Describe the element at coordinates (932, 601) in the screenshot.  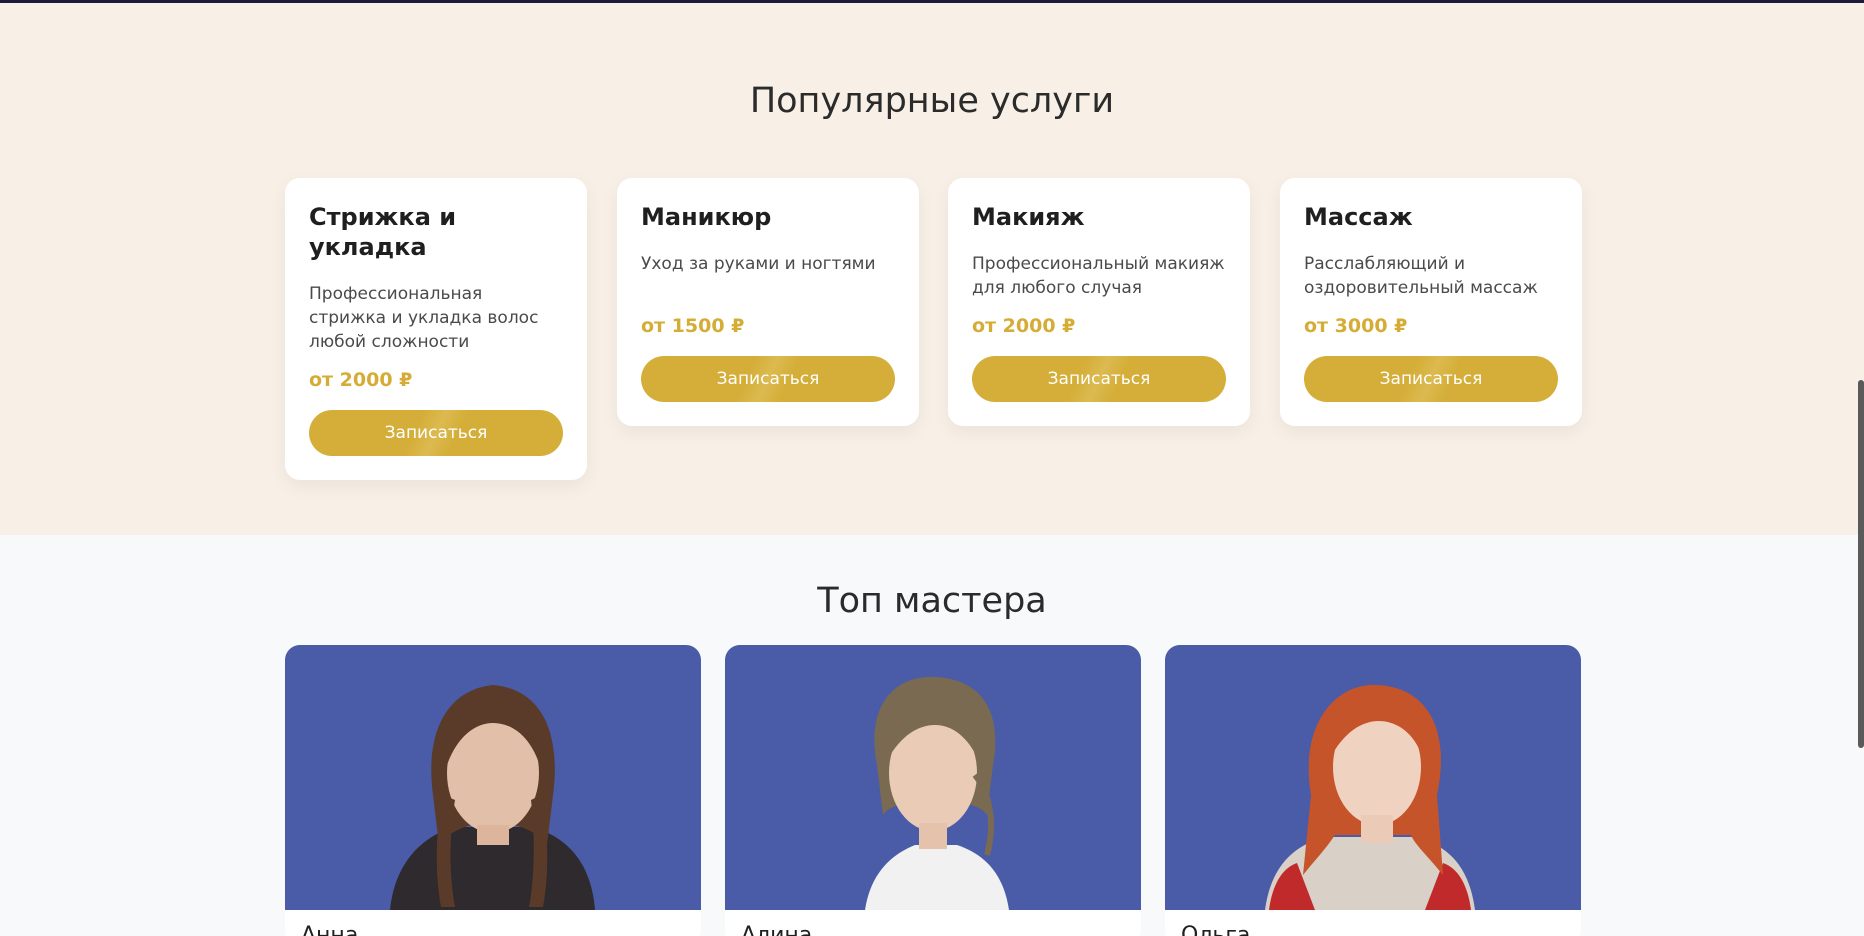
I see `masters-title: Топ мастера` at that location.